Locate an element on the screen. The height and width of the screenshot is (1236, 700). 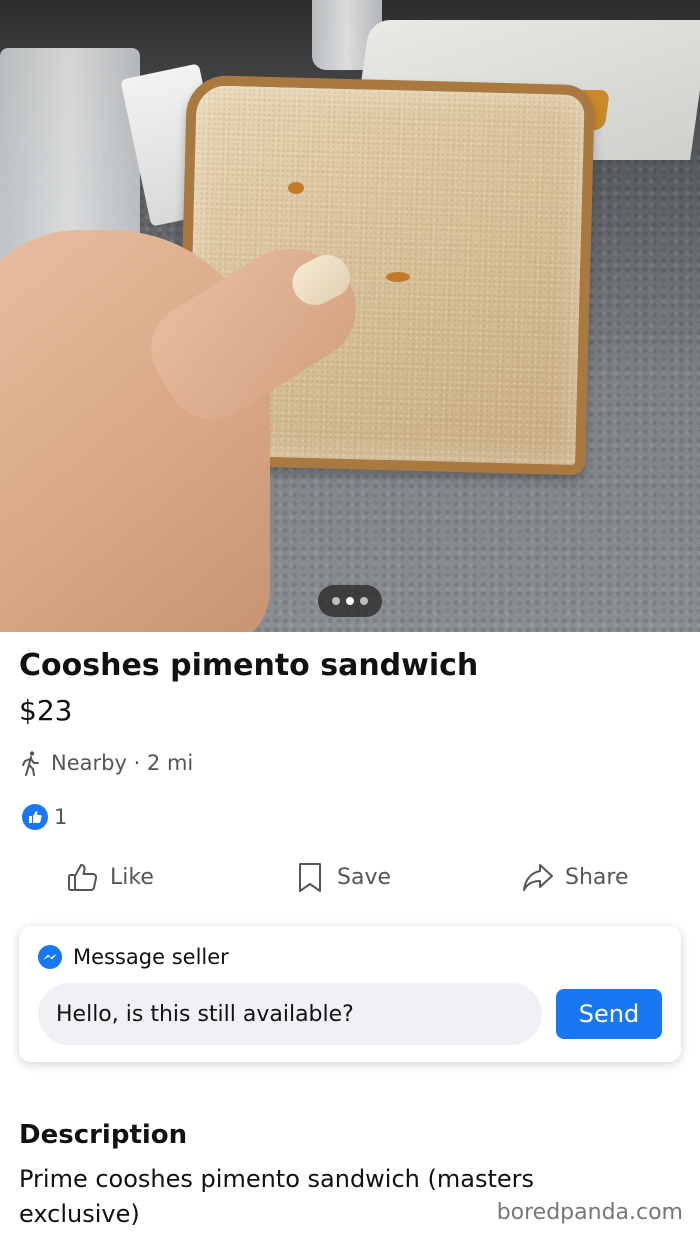
like-button: Like is located at coordinates (110, 877).